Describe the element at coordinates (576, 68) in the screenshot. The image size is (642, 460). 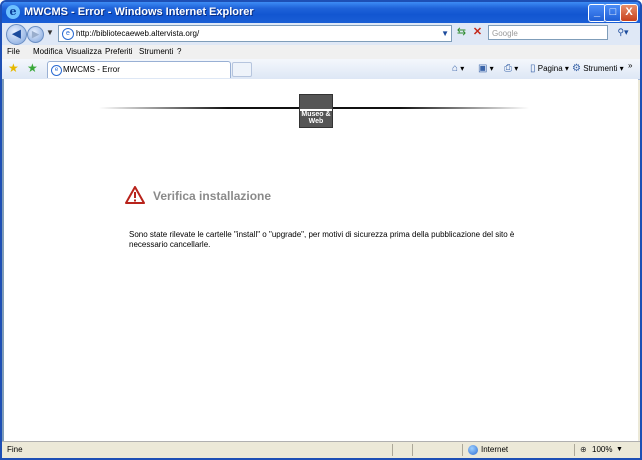
I see `gear-icon: ⚙` at that location.